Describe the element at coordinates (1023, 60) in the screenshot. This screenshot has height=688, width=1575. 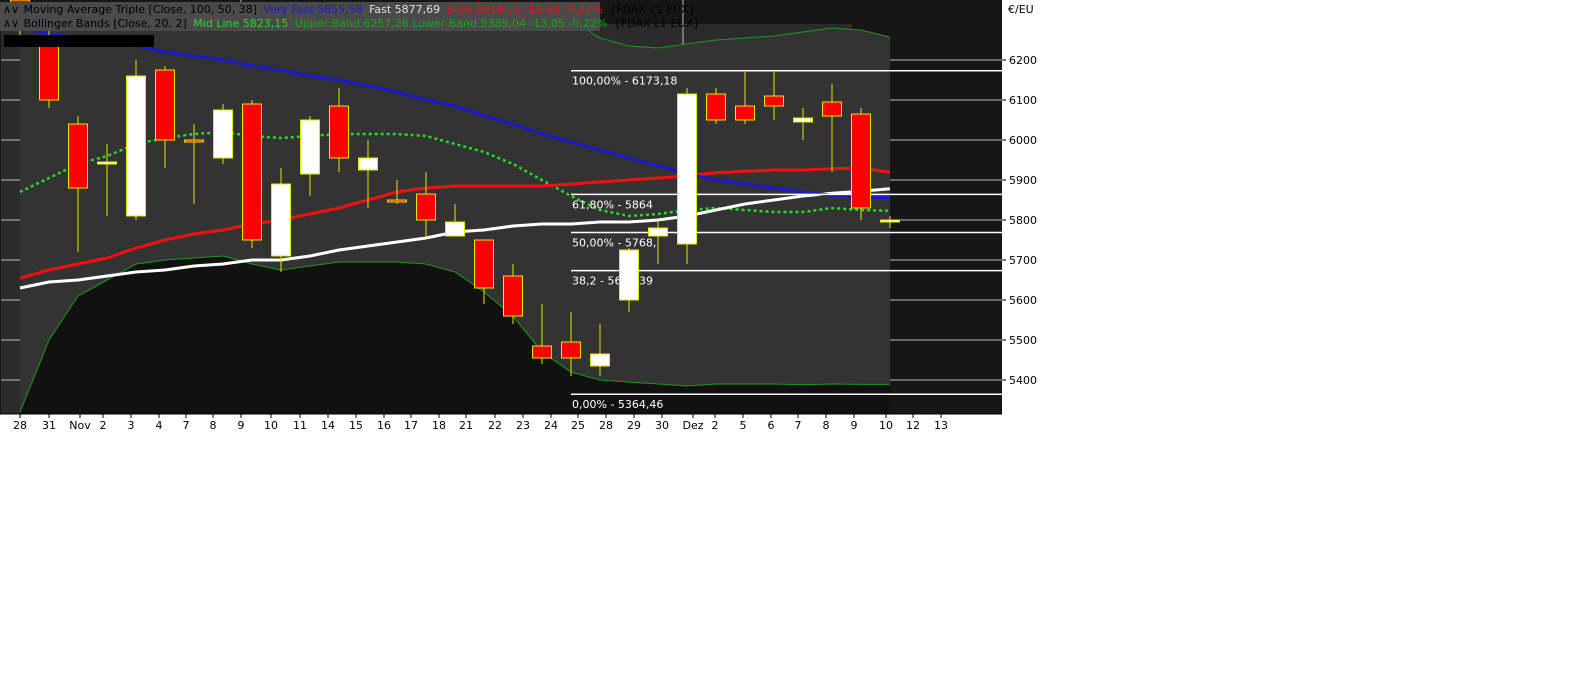
I see `y-tick-label: 6200` at that location.